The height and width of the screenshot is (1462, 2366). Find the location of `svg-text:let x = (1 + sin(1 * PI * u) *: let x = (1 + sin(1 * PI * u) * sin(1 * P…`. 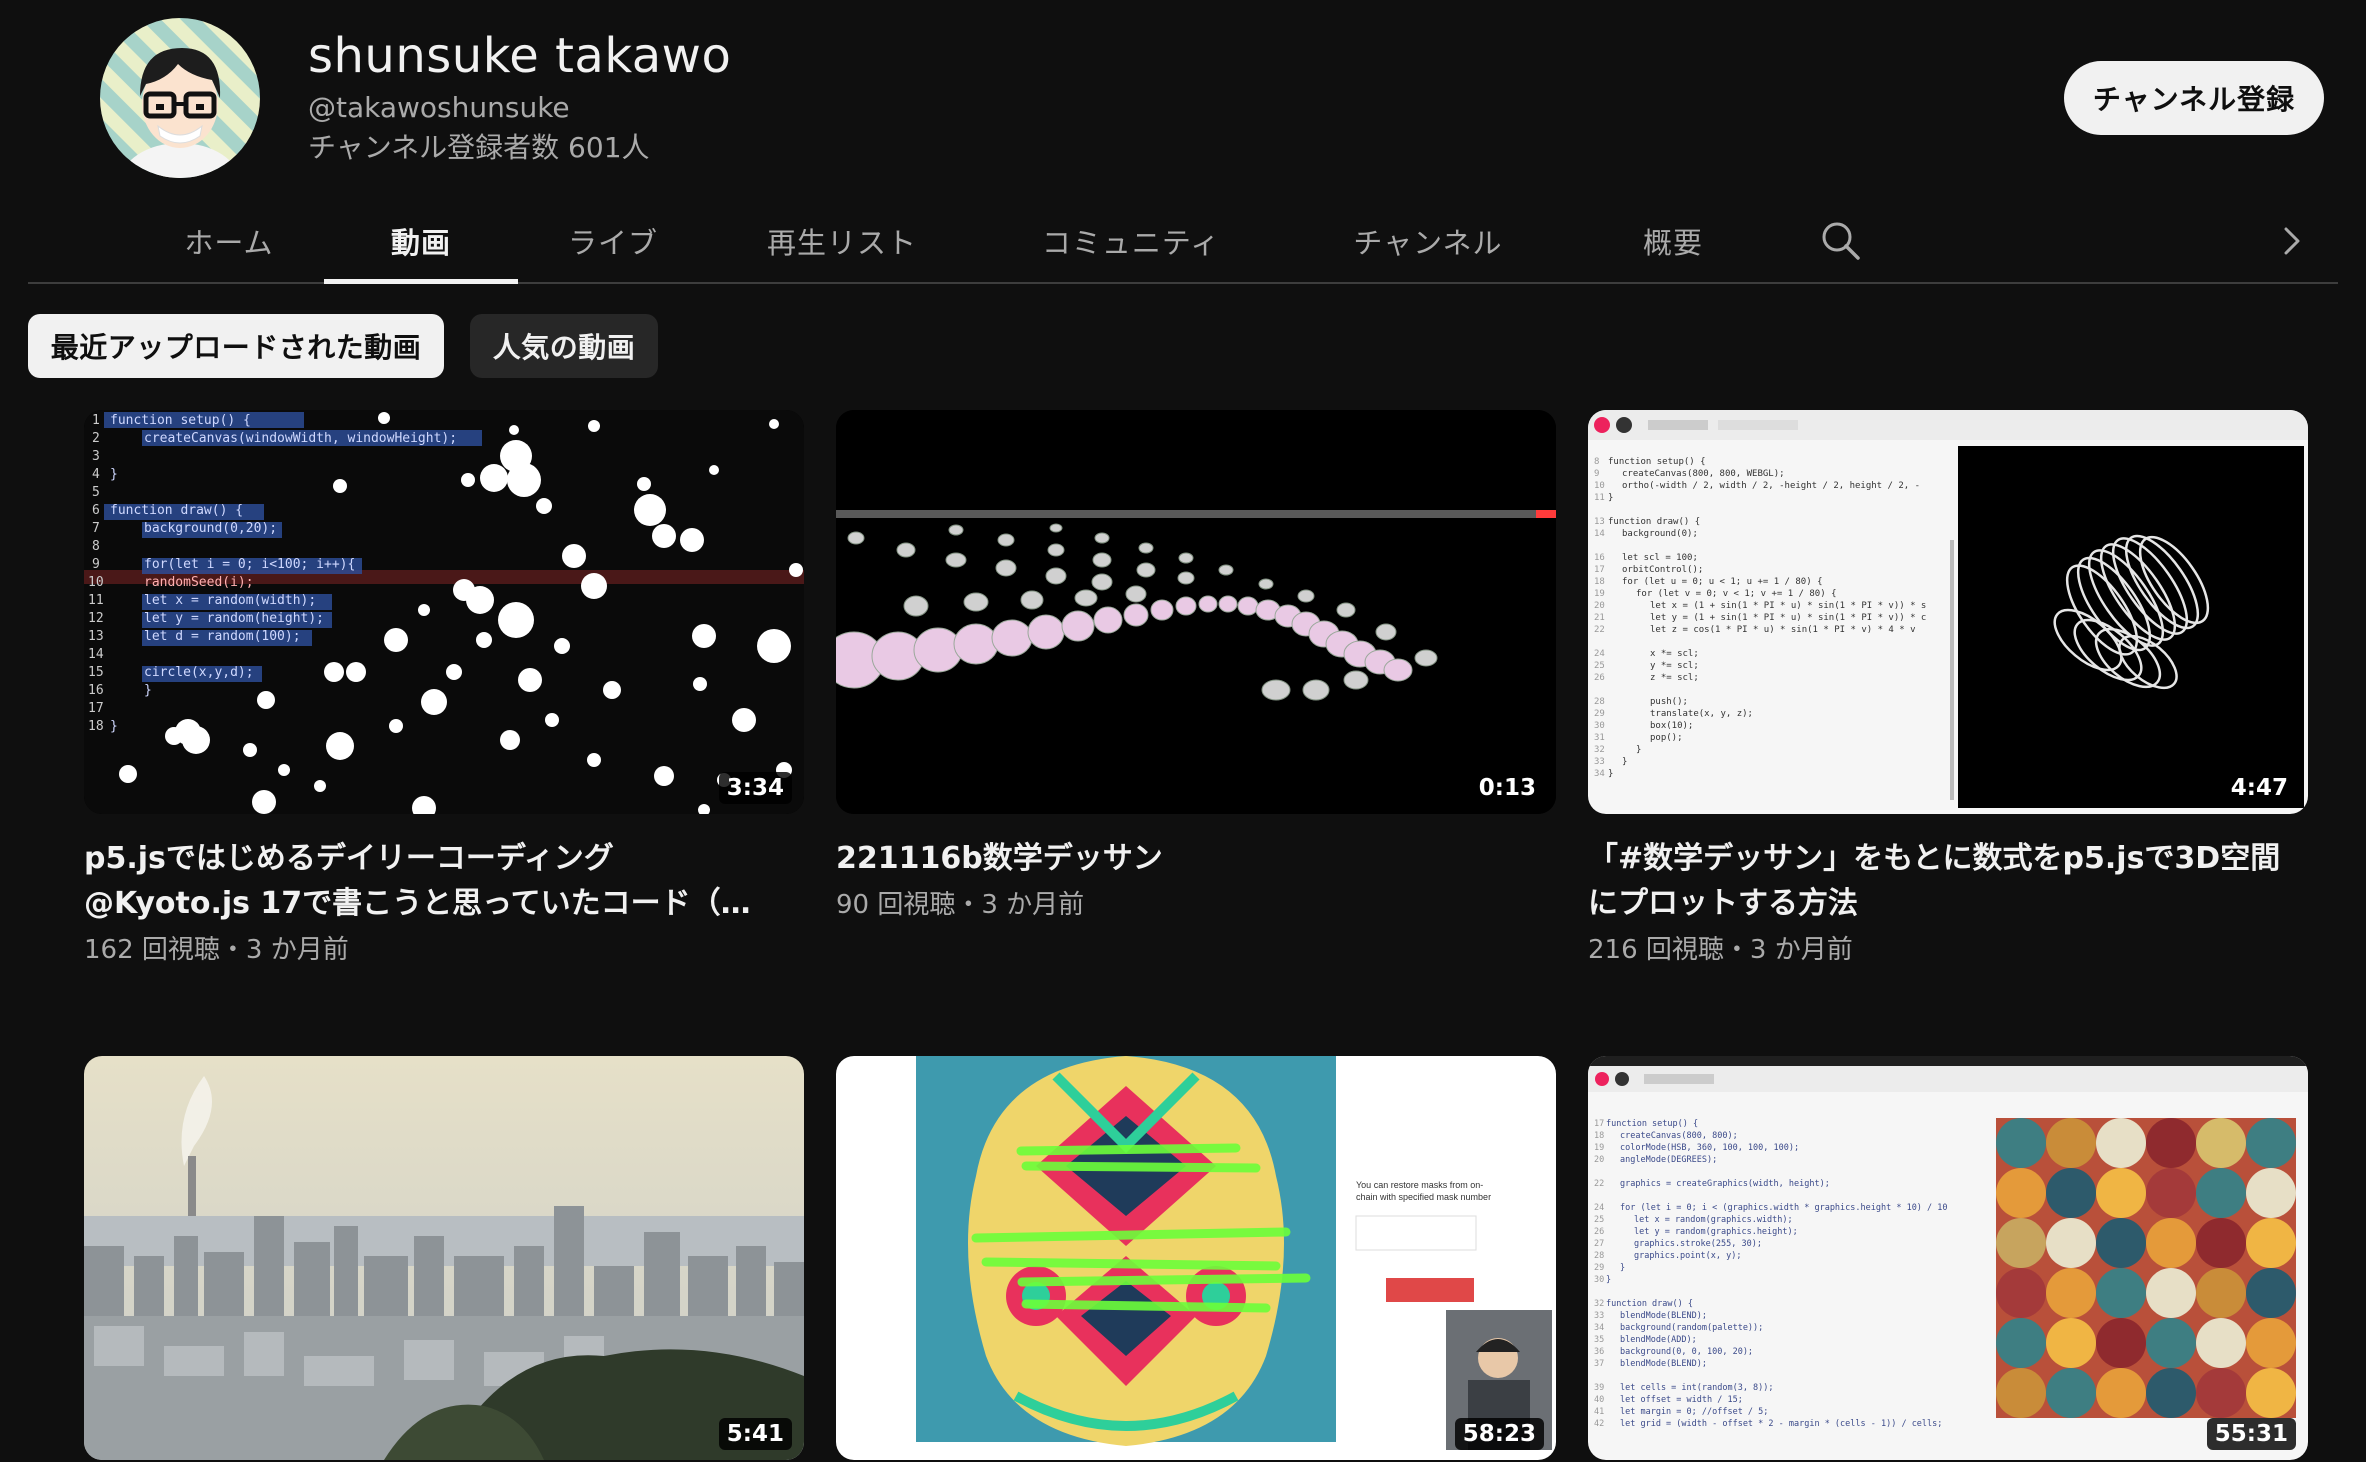

svg-text:let x = (1 + sin(1 * PI * u) *: let x = (1 + sin(1 * PI * u) * sin(1 * P… is located at coordinates (1788, 606).